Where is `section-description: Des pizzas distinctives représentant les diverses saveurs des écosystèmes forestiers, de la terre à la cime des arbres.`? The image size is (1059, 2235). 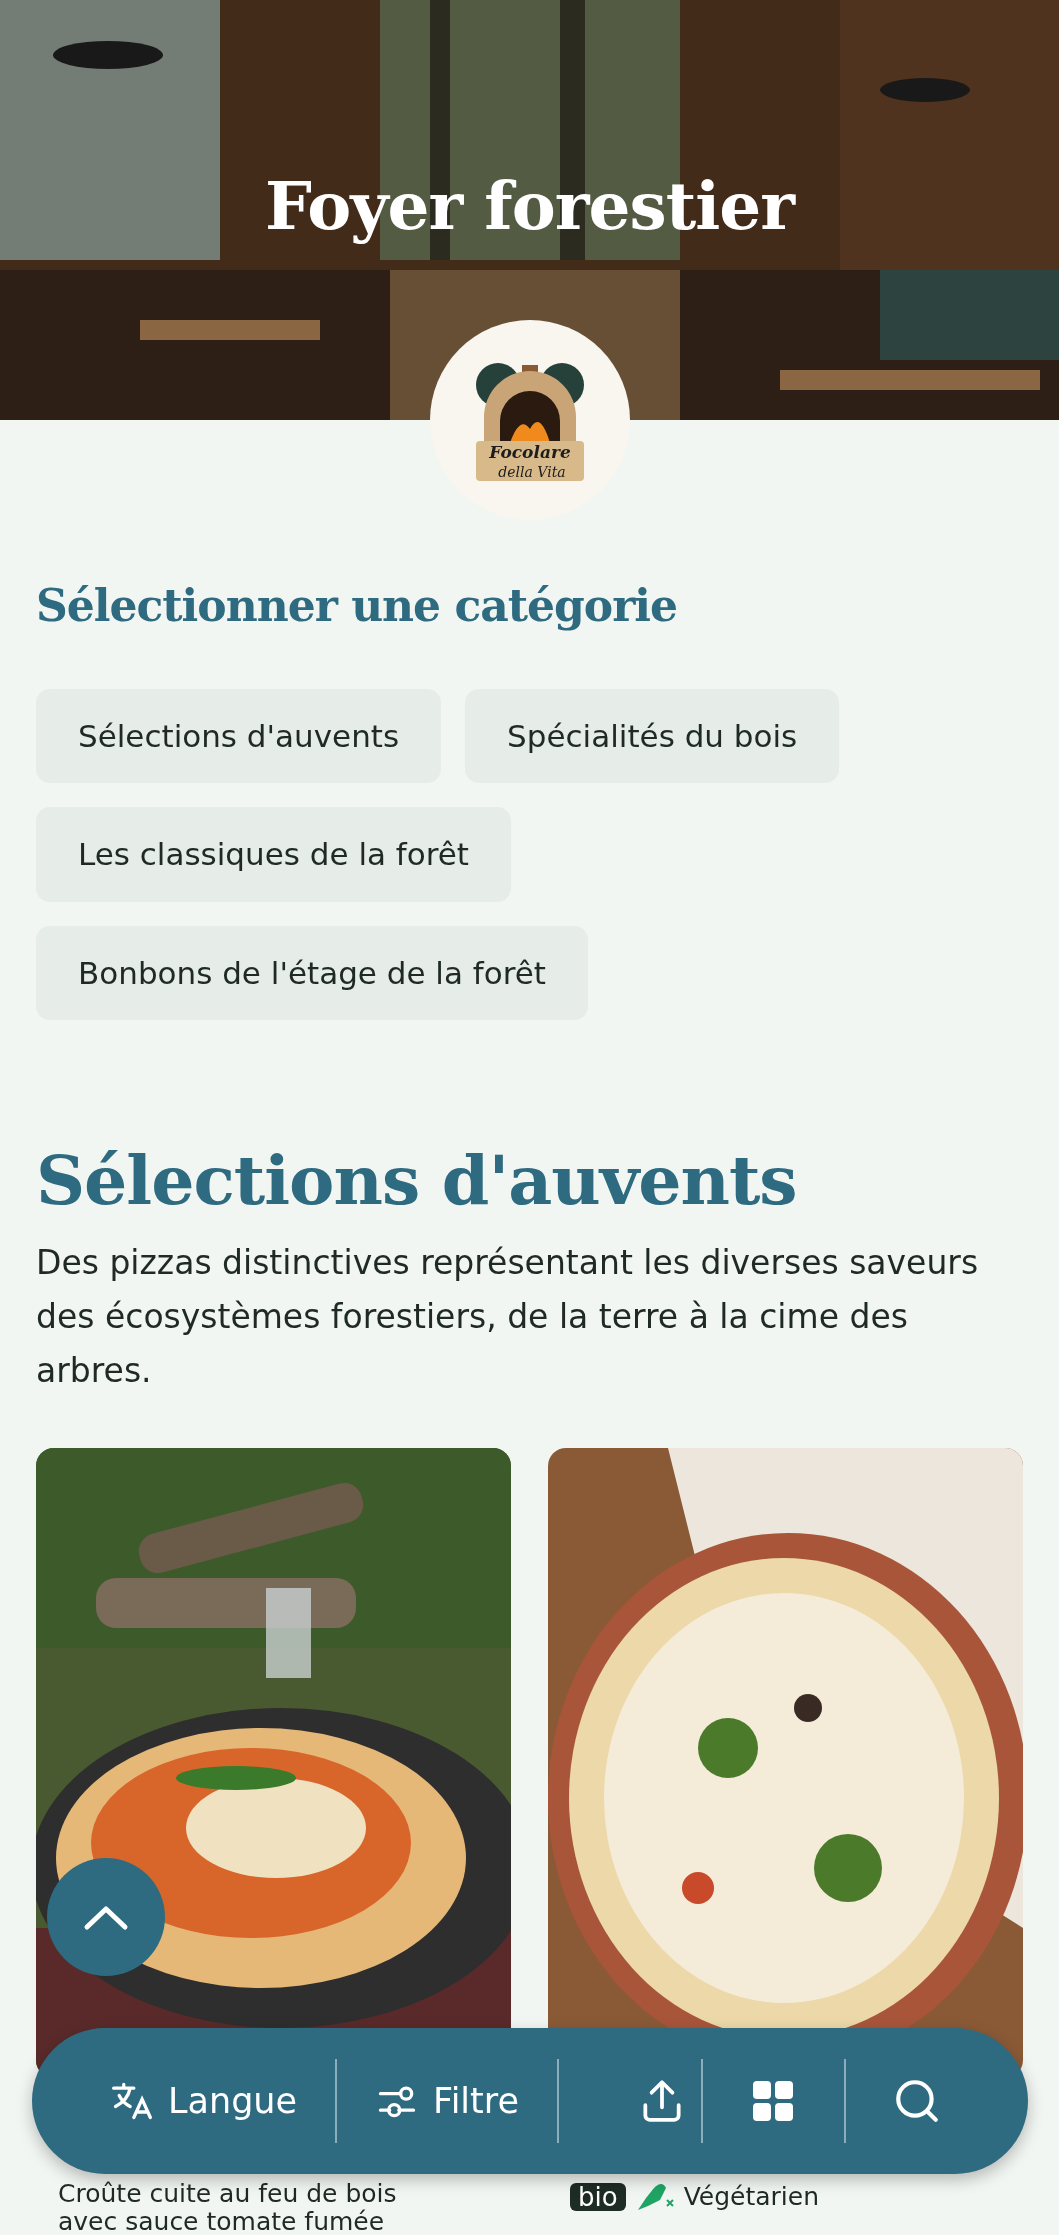
section-description: Des pizzas distinctives représentant les diverses saveurs des écosystèmes forestiers, de la terre à la cime des arbres. is located at coordinates (508, 1316).